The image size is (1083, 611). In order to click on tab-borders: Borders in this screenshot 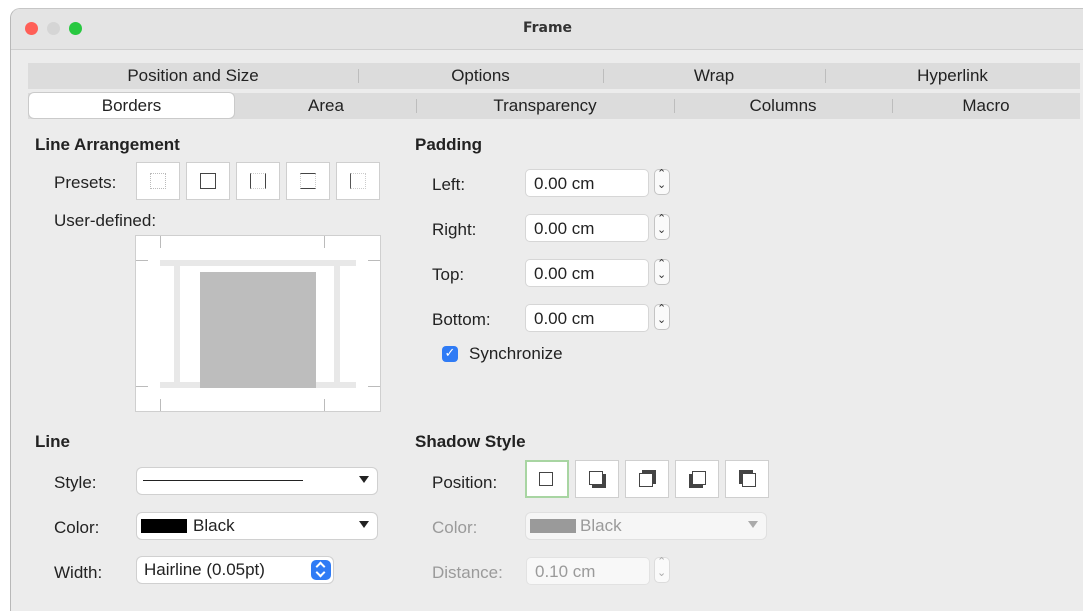, I will do `click(131, 105)`.